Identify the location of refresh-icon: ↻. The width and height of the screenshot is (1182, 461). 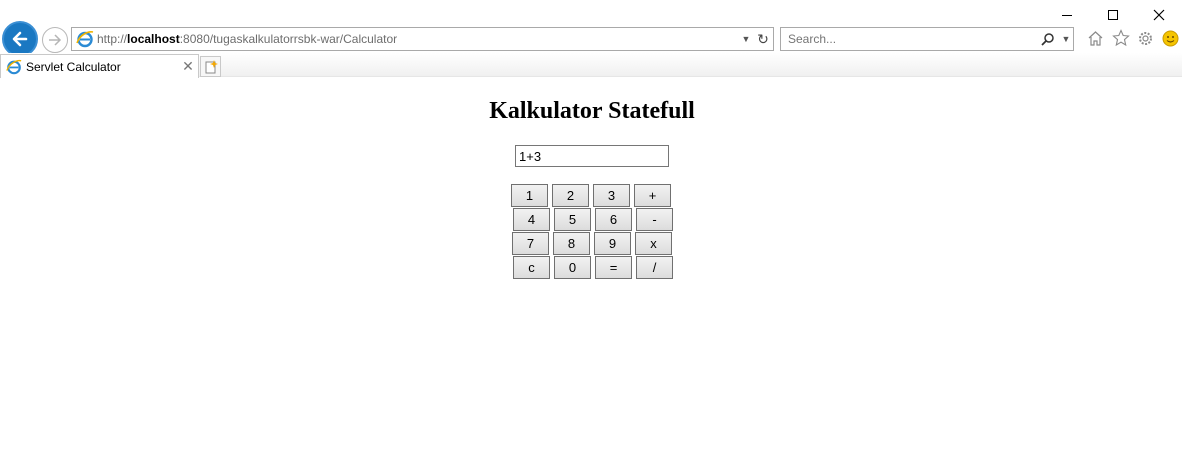
(763, 39).